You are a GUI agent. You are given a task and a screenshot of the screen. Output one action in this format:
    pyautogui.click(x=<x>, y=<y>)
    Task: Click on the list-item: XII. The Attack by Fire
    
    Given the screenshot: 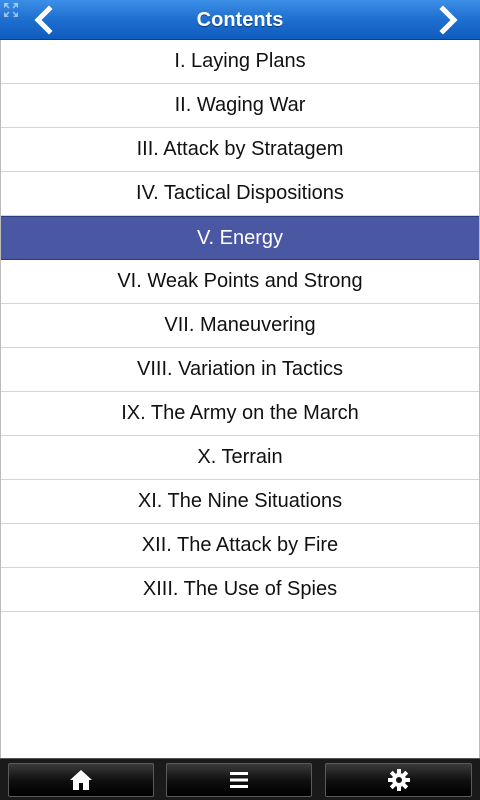 What is the action you would take?
    pyautogui.click(x=240, y=546)
    